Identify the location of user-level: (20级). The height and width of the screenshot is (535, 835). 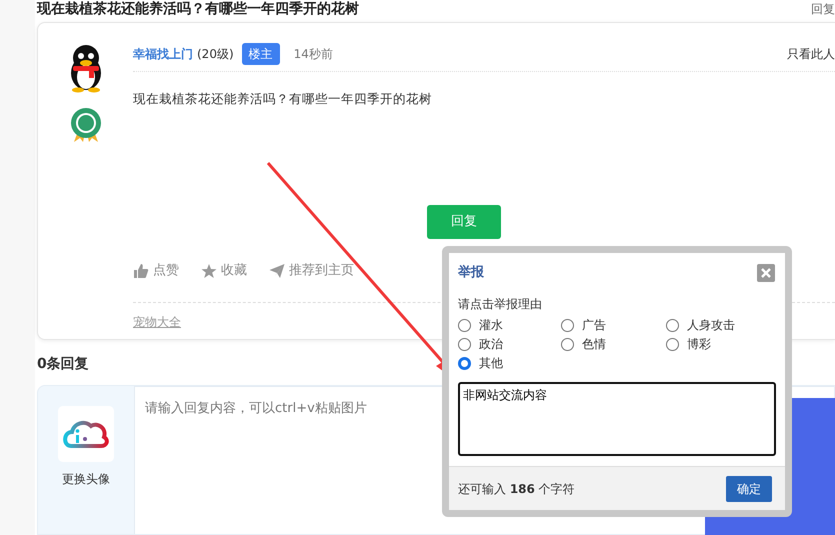
(215, 54).